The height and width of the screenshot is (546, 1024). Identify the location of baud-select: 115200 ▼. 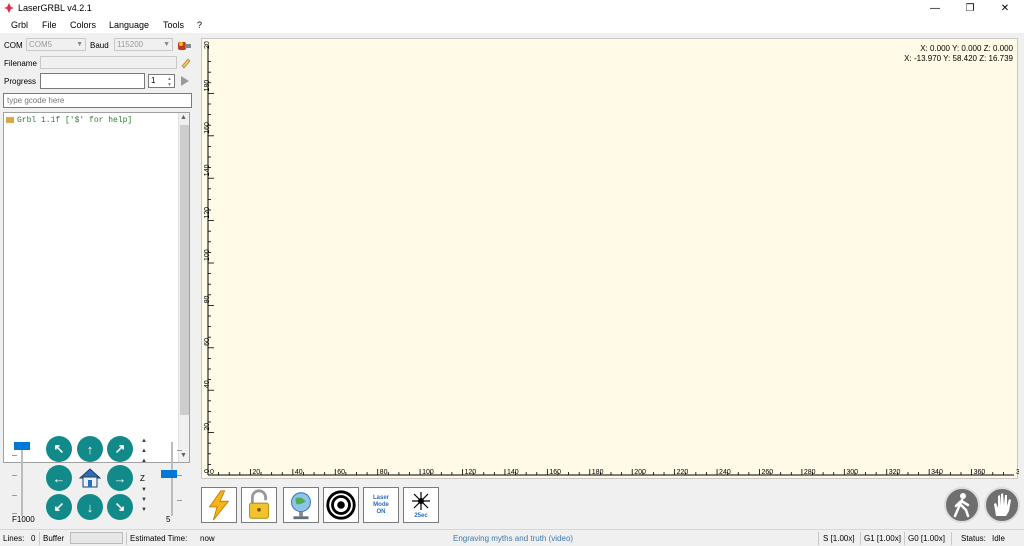
(143, 44).